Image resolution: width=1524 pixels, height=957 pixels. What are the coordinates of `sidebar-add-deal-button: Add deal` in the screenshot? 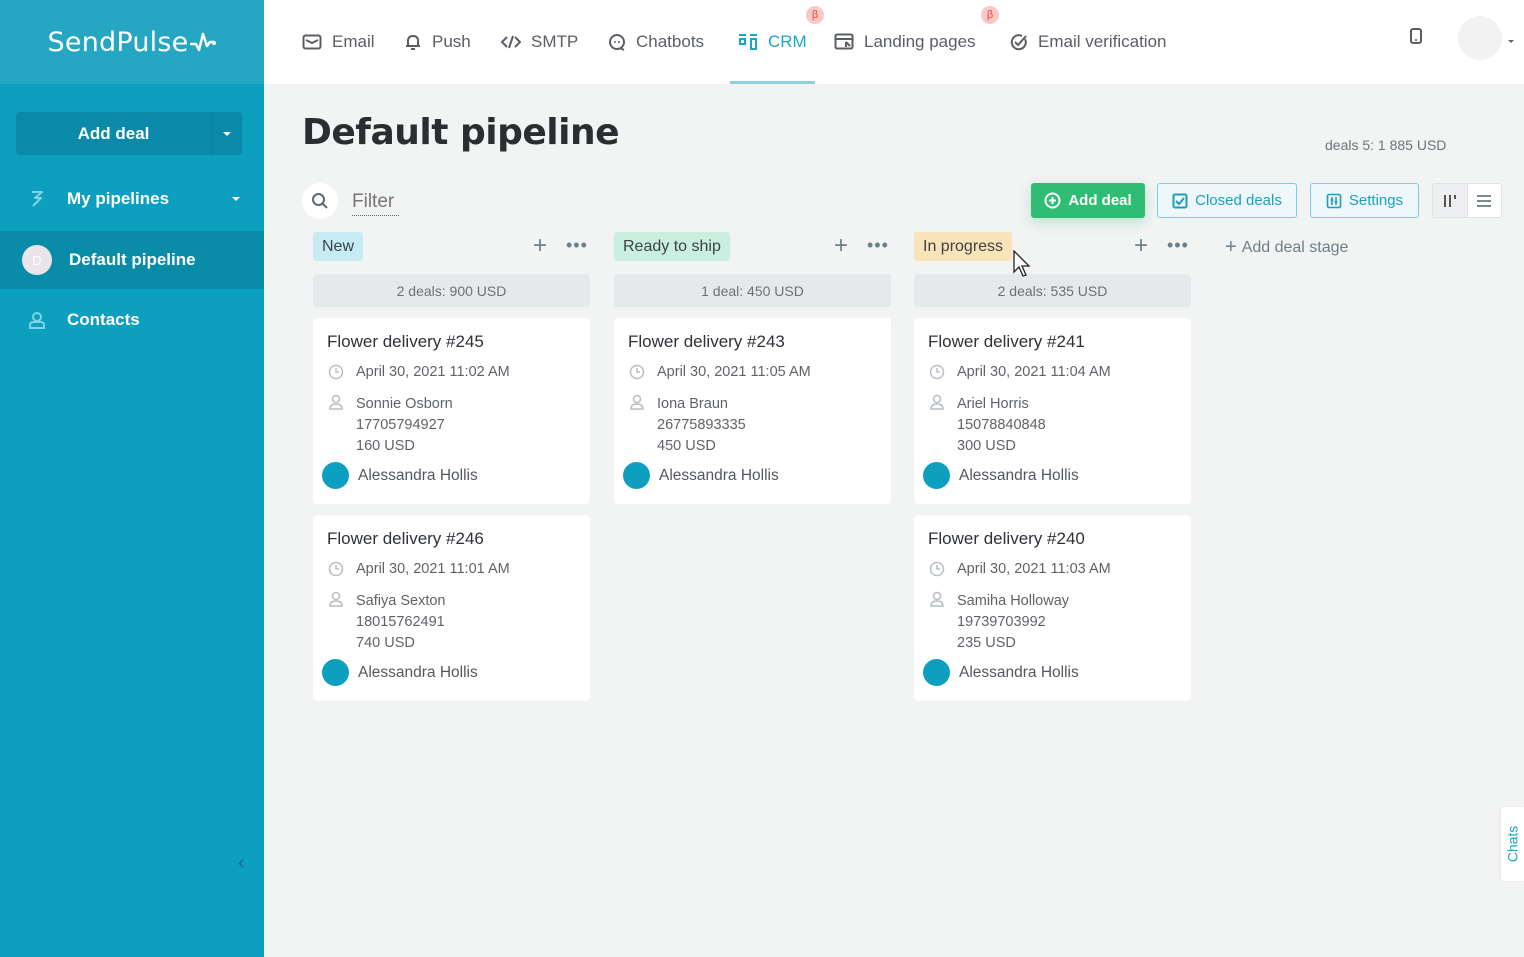 It's located at (129, 133).